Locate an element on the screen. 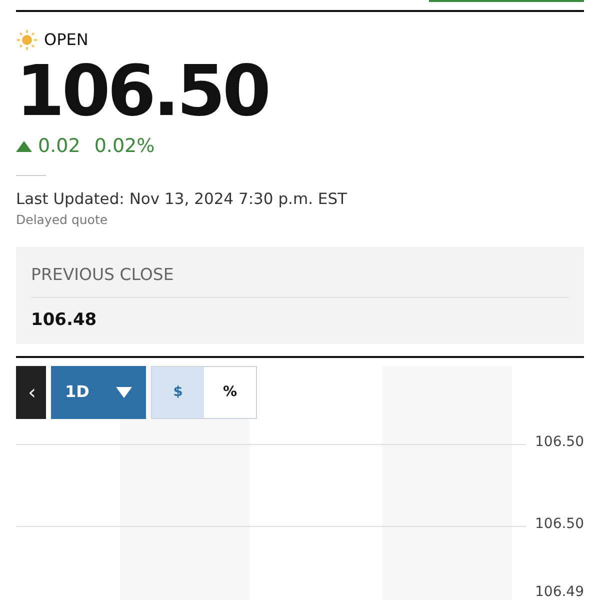 The height and width of the screenshot is (600, 600). previous-close-value: 106.48 is located at coordinates (64, 320).